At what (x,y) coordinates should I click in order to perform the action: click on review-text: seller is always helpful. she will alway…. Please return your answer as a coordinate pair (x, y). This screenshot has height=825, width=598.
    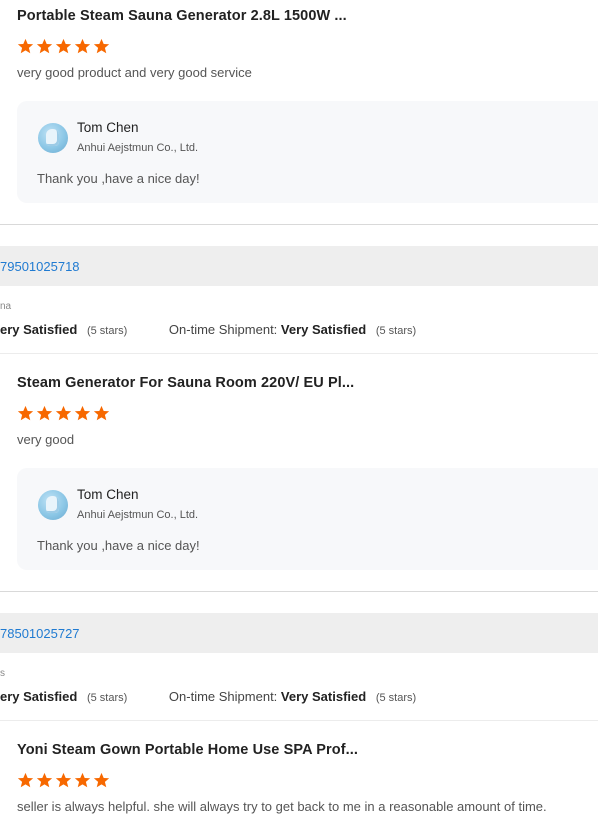
    Looking at the image, I should click on (282, 806).